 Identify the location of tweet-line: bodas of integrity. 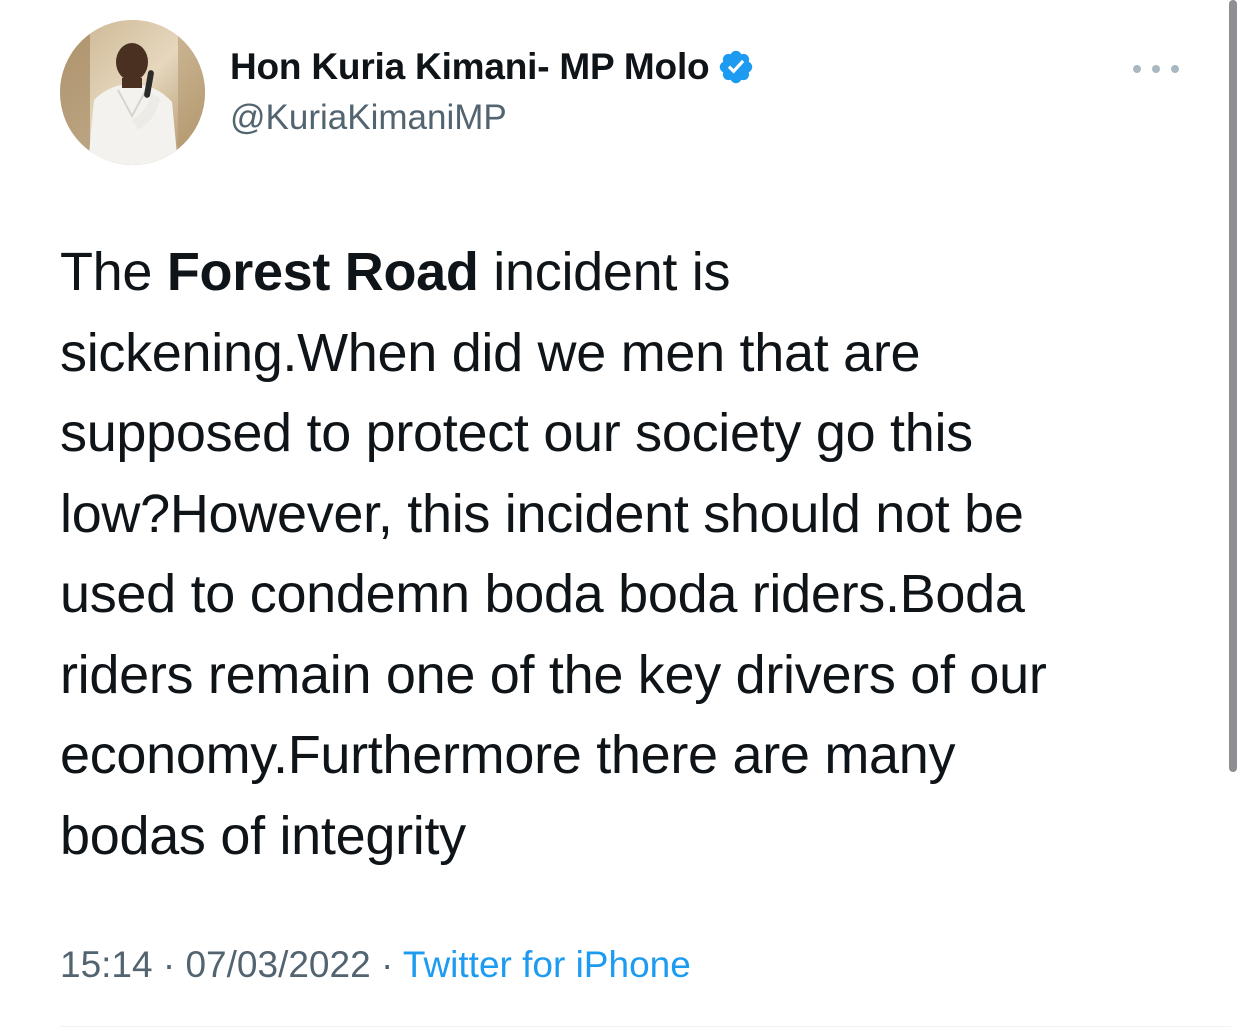
(263, 835).